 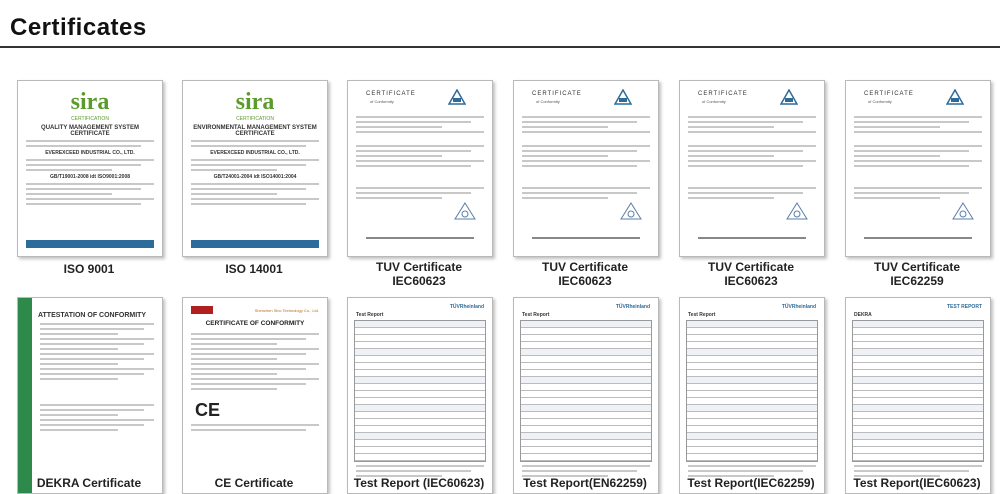 I want to click on certificate-image: ATTESTATION OF CONFORMITY, so click(x=90, y=395).